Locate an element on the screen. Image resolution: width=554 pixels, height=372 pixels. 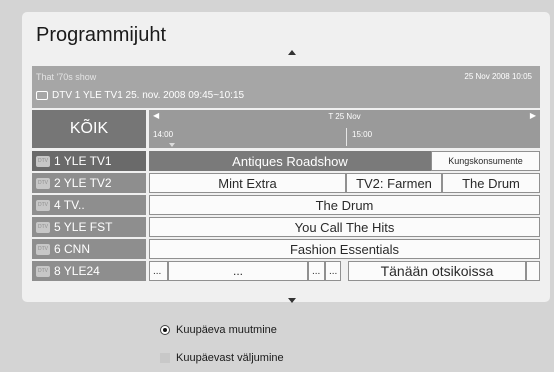
channel-cell: DTV 6 CNN is located at coordinates (89, 249).